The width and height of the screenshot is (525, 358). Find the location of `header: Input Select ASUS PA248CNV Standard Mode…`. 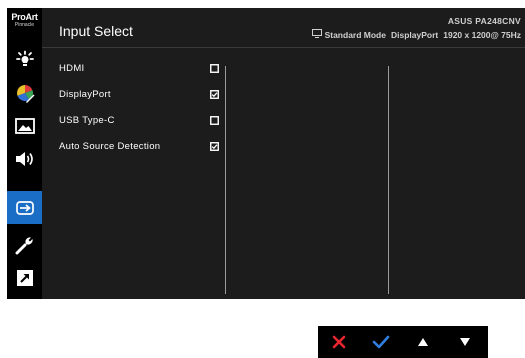

header: Input Select ASUS PA248CNV Standard Mode… is located at coordinates (283, 28).